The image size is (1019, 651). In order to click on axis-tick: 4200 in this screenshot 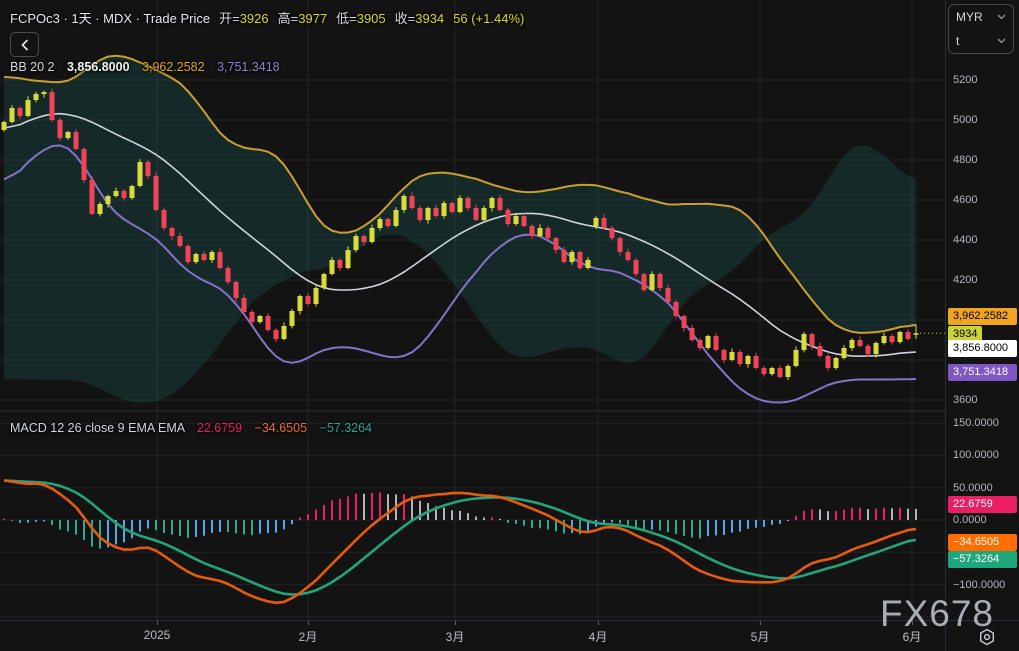, I will do `click(965, 280)`.